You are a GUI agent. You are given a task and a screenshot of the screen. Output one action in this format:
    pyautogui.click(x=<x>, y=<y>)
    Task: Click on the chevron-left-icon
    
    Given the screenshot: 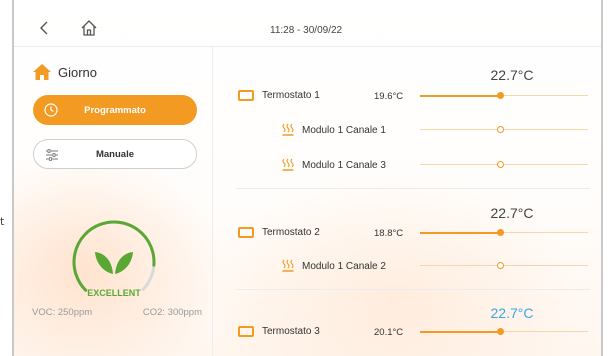 What is the action you would take?
    pyautogui.click(x=44, y=28)
    